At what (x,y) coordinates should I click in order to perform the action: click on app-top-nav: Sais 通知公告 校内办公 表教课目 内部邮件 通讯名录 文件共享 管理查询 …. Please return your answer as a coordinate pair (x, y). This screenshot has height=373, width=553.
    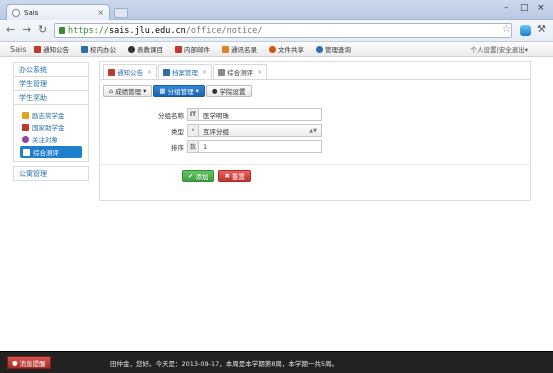
    Looking at the image, I should click on (276, 49).